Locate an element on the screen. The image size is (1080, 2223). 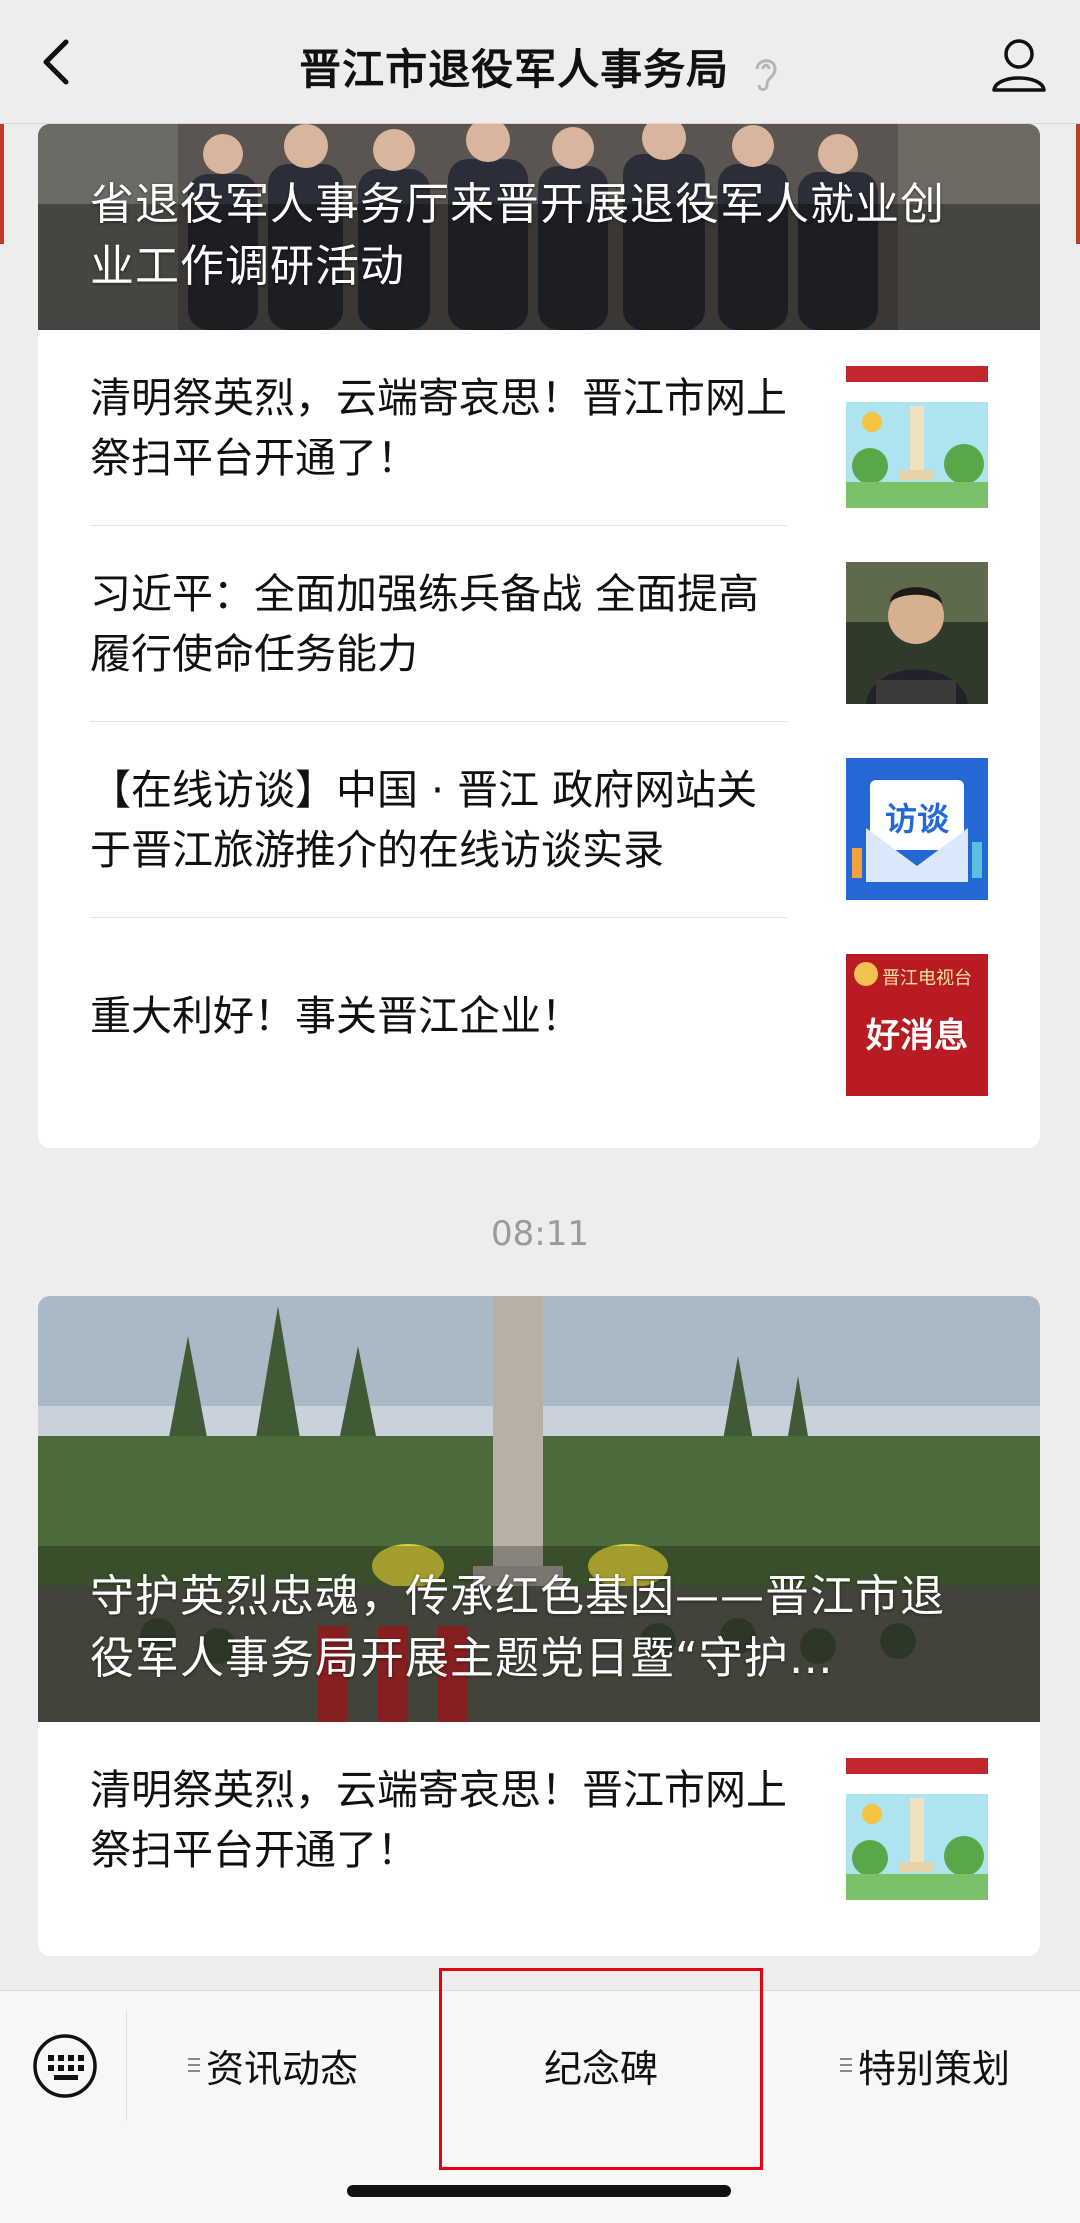
hero-title: 省退役军人事务厅来晋开展退役军人就业创业工作调研活动 is located at coordinates (517, 235).